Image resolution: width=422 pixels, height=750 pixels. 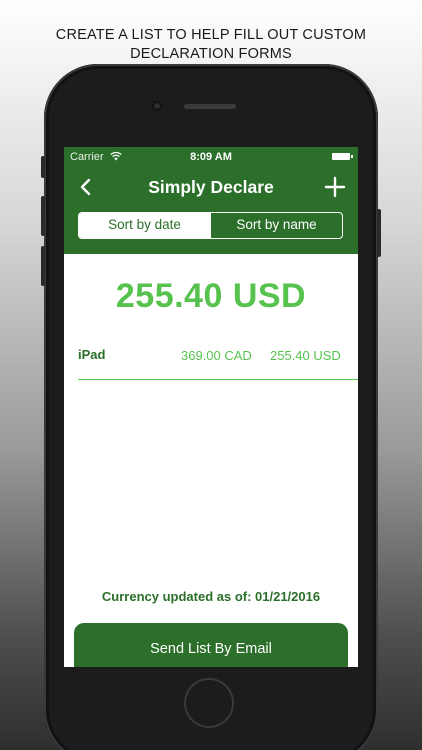 I want to click on item-cad-value: 369.00 CAD, so click(x=216, y=355).